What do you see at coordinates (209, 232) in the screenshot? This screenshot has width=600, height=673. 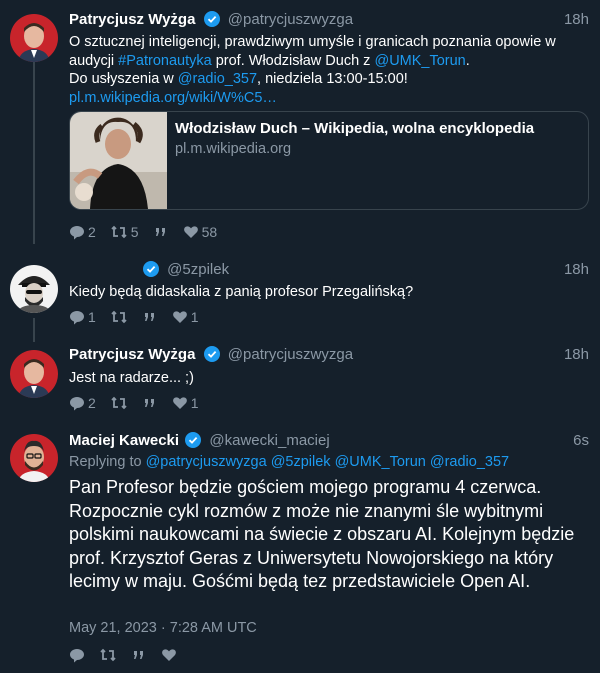 I see `like-count: 58` at bounding box center [209, 232].